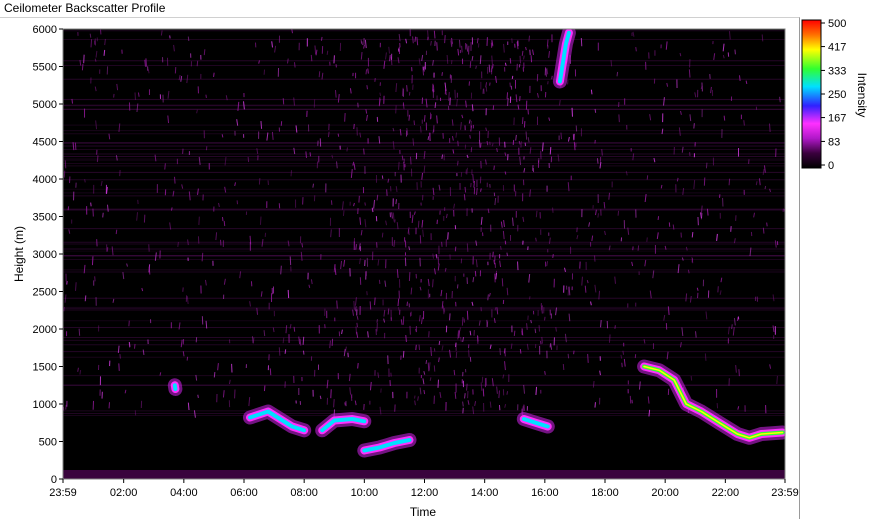  Describe the element at coordinates (45, 218) in the screenshot. I see `y-tick-label: 3500` at that location.